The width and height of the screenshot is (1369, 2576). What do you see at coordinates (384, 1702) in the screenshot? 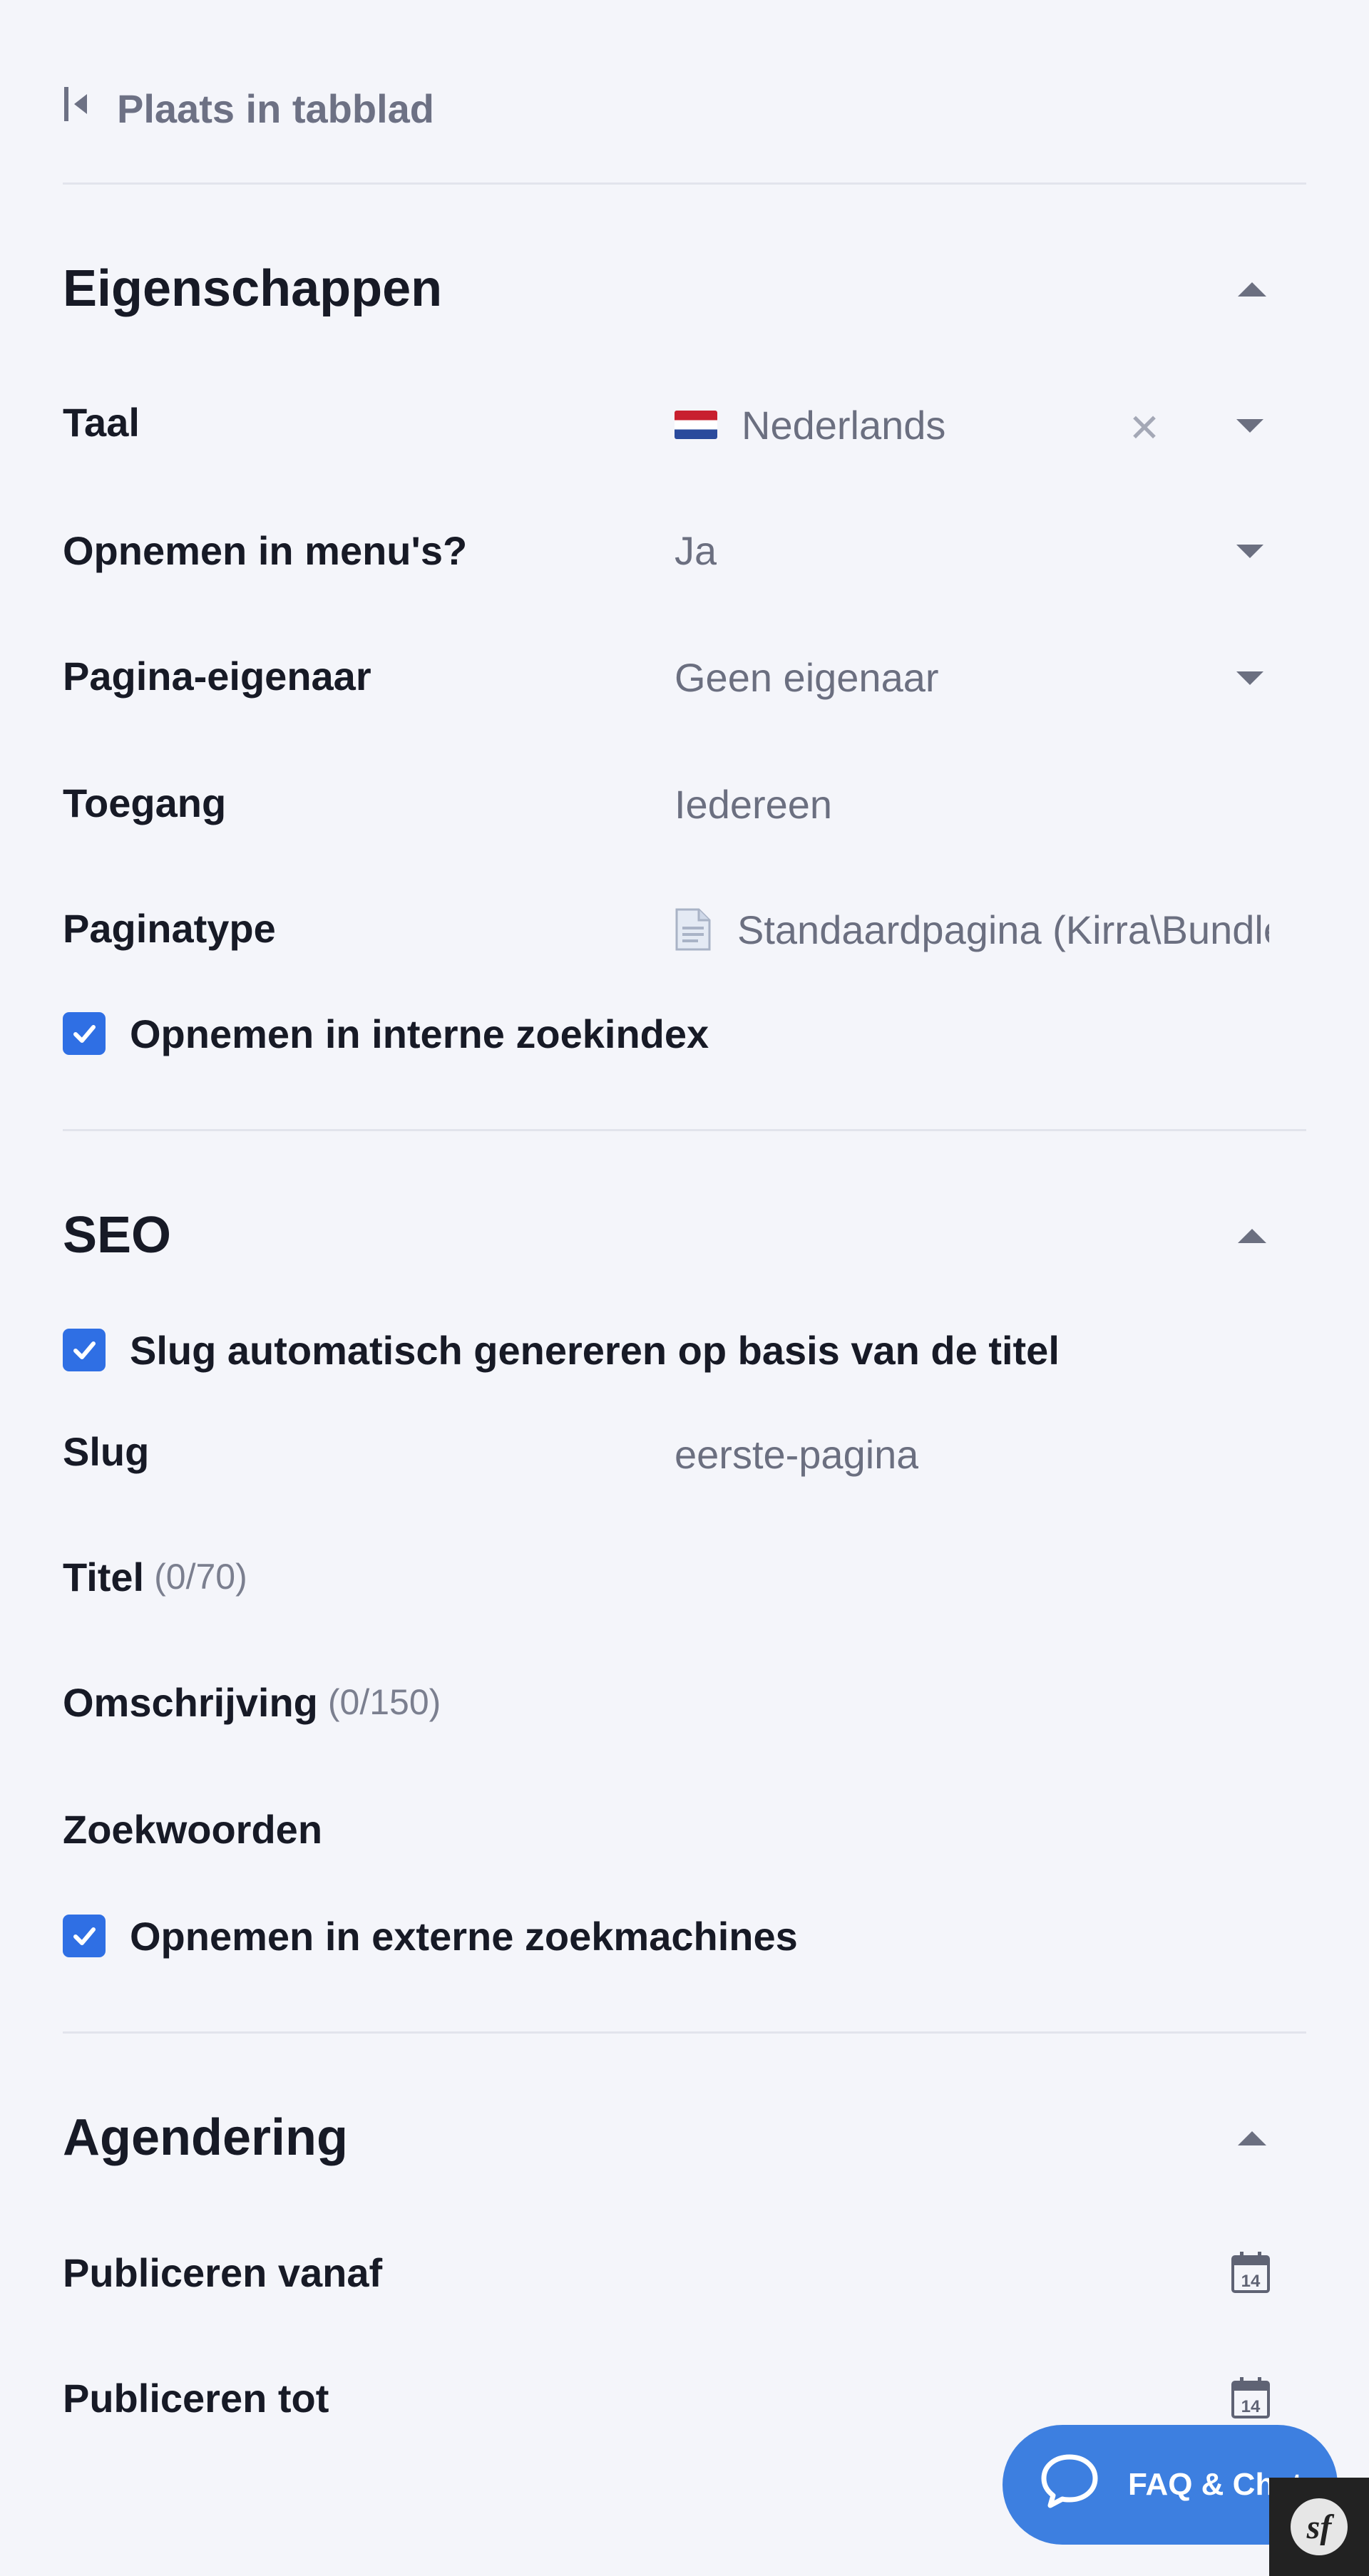
I see `description-counter: (0/150)` at bounding box center [384, 1702].